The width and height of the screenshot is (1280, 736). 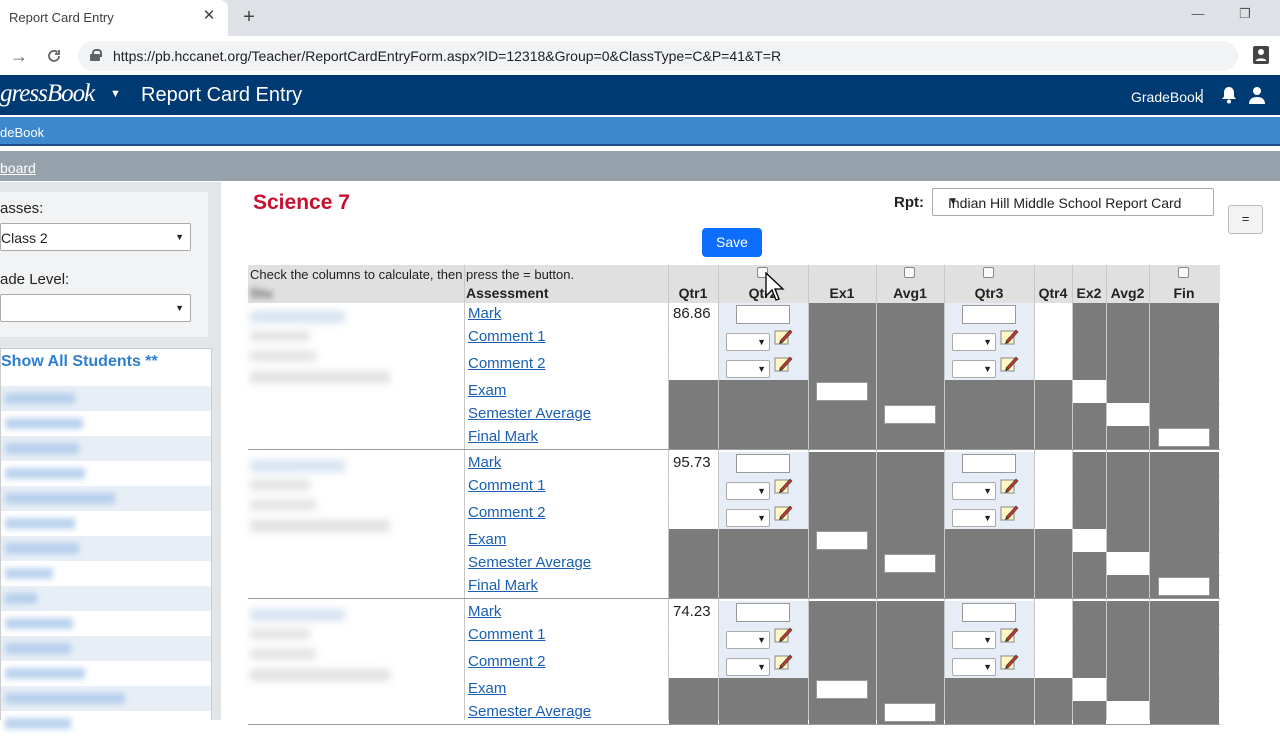 I want to click on browser-tab: Report Card Entry ✕, so click(x=114, y=18).